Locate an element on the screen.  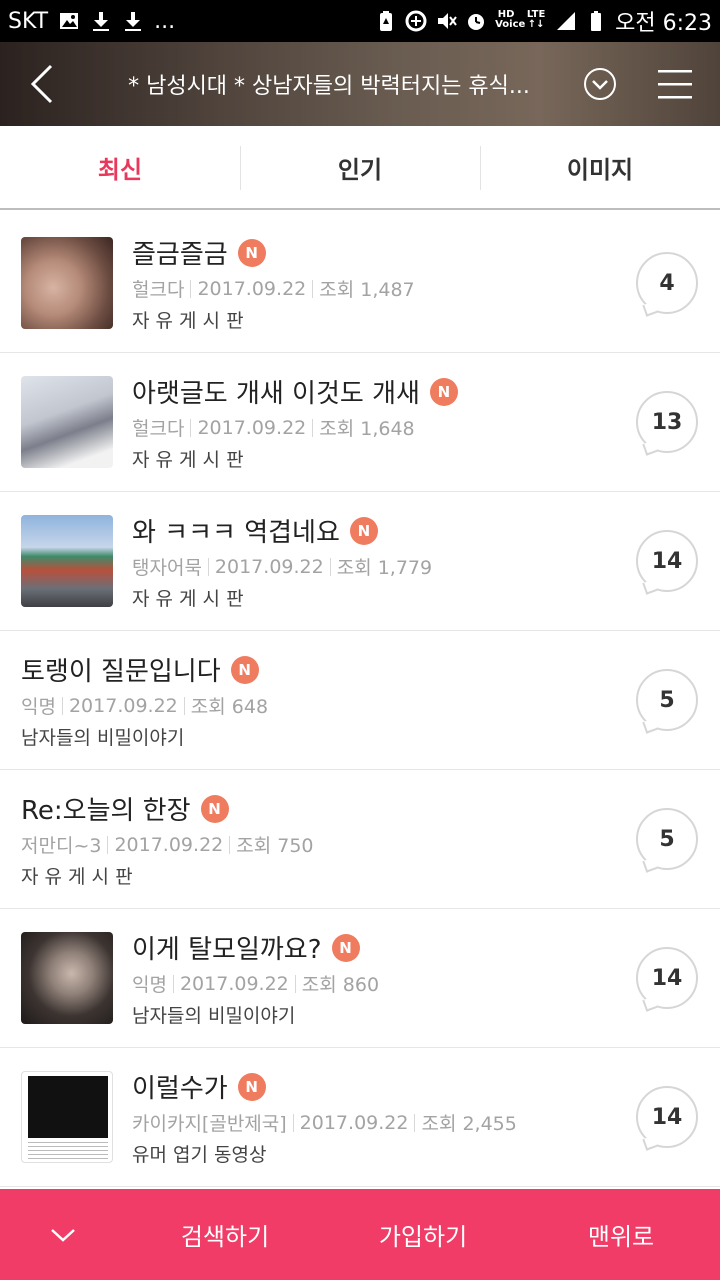
lte-icon: LTE ↑↓ is located at coordinates (536, 19).